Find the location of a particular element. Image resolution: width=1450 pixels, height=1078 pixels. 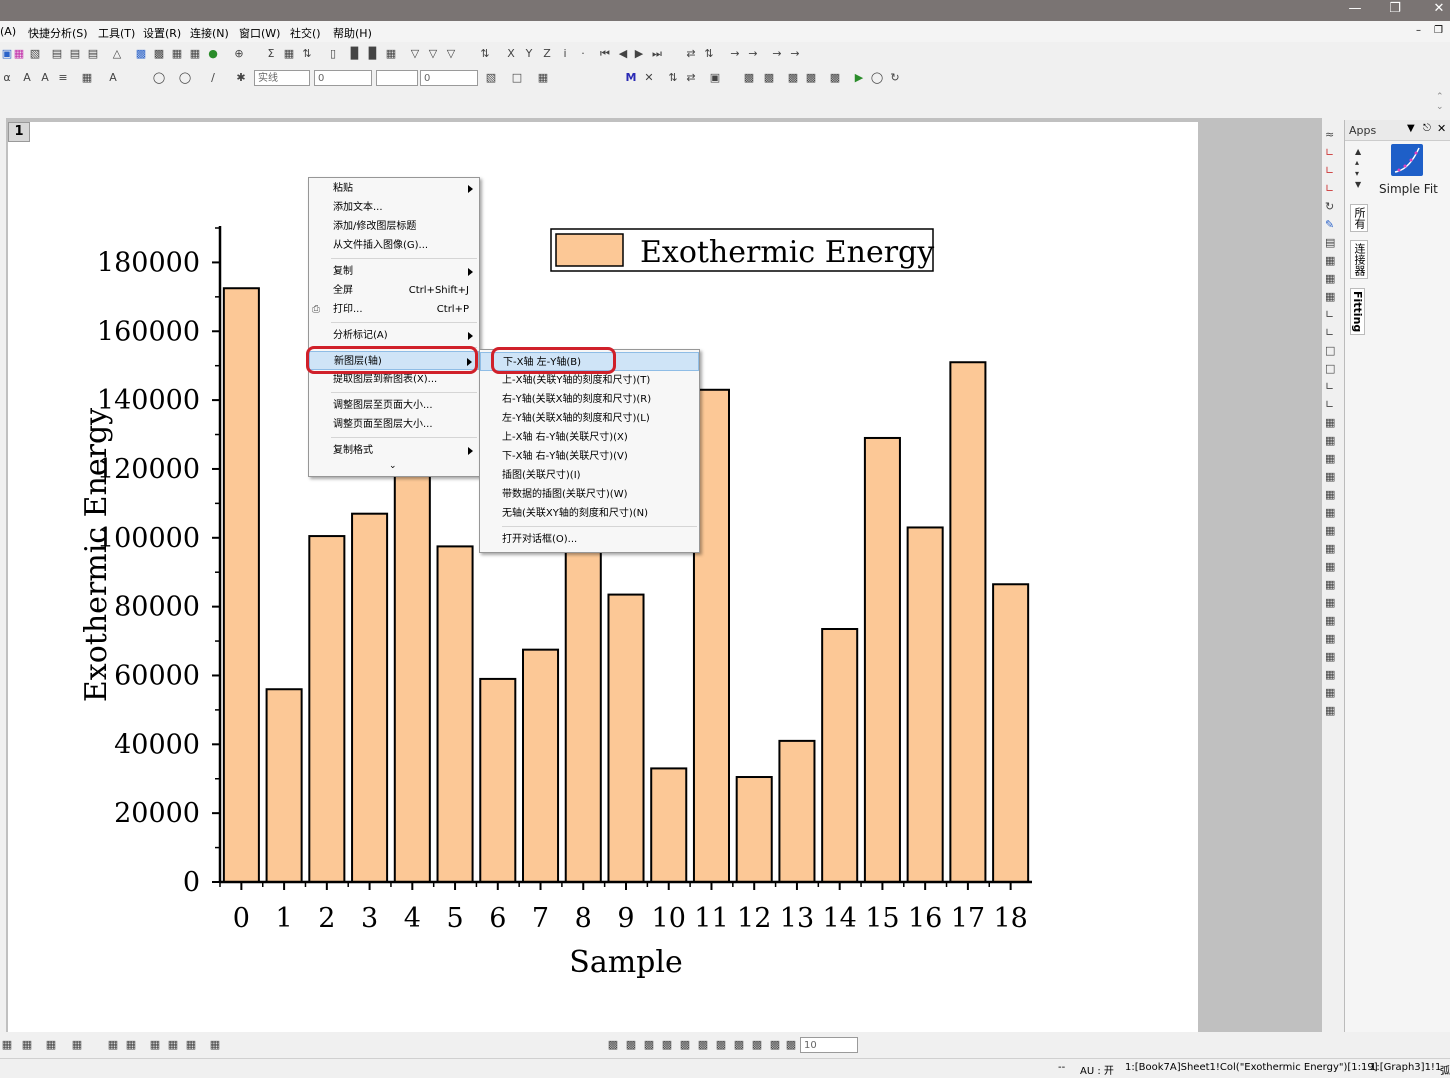

legend: Exothermic Energy is located at coordinates (742, 250).